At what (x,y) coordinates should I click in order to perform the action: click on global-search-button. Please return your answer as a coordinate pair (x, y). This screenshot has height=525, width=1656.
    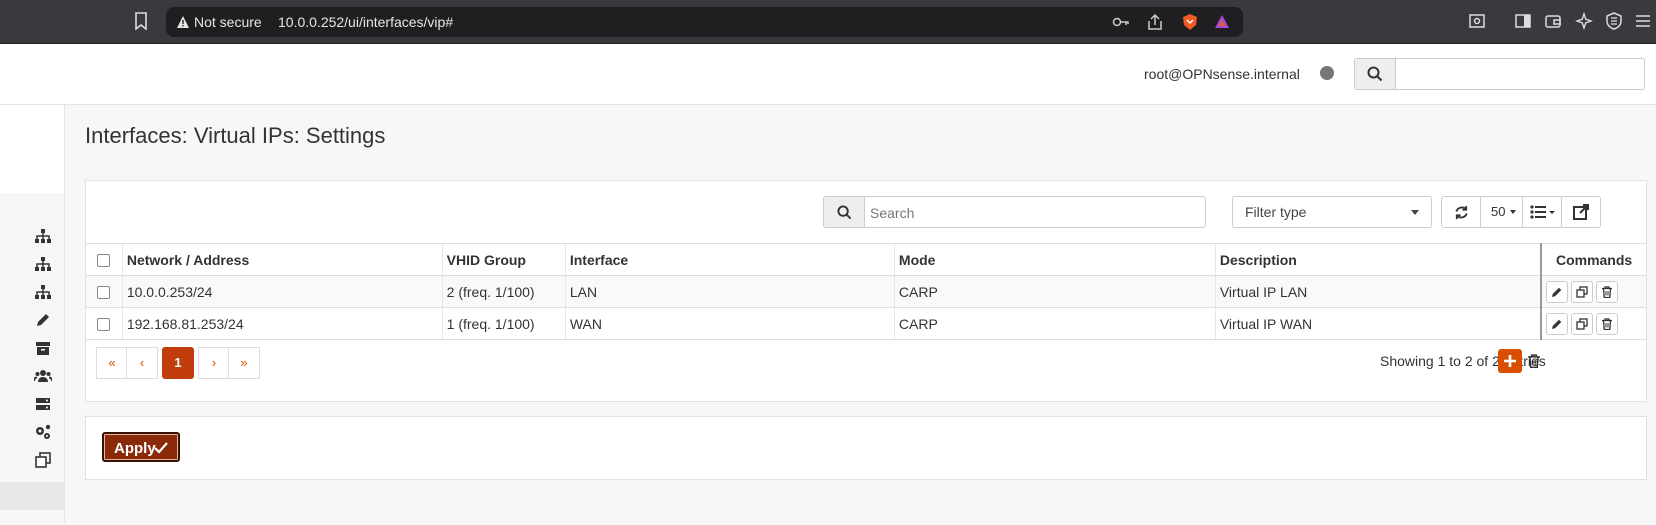
    Looking at the image, I should click on (1375, 74).